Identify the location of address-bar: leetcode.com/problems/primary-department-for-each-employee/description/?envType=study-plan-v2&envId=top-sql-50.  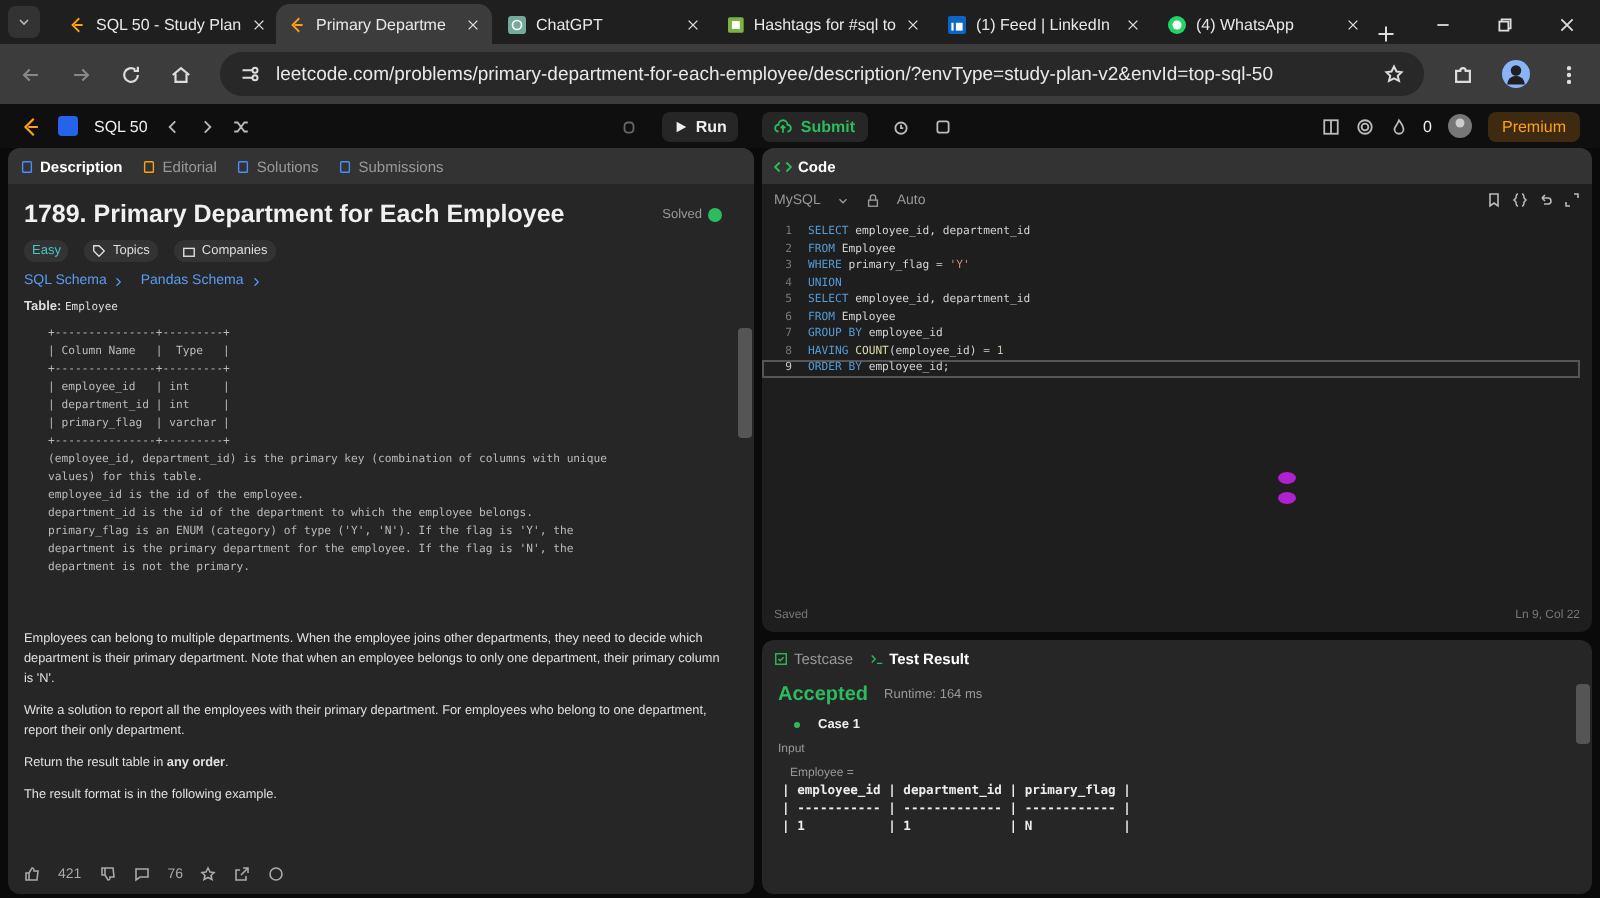
(822, 74).